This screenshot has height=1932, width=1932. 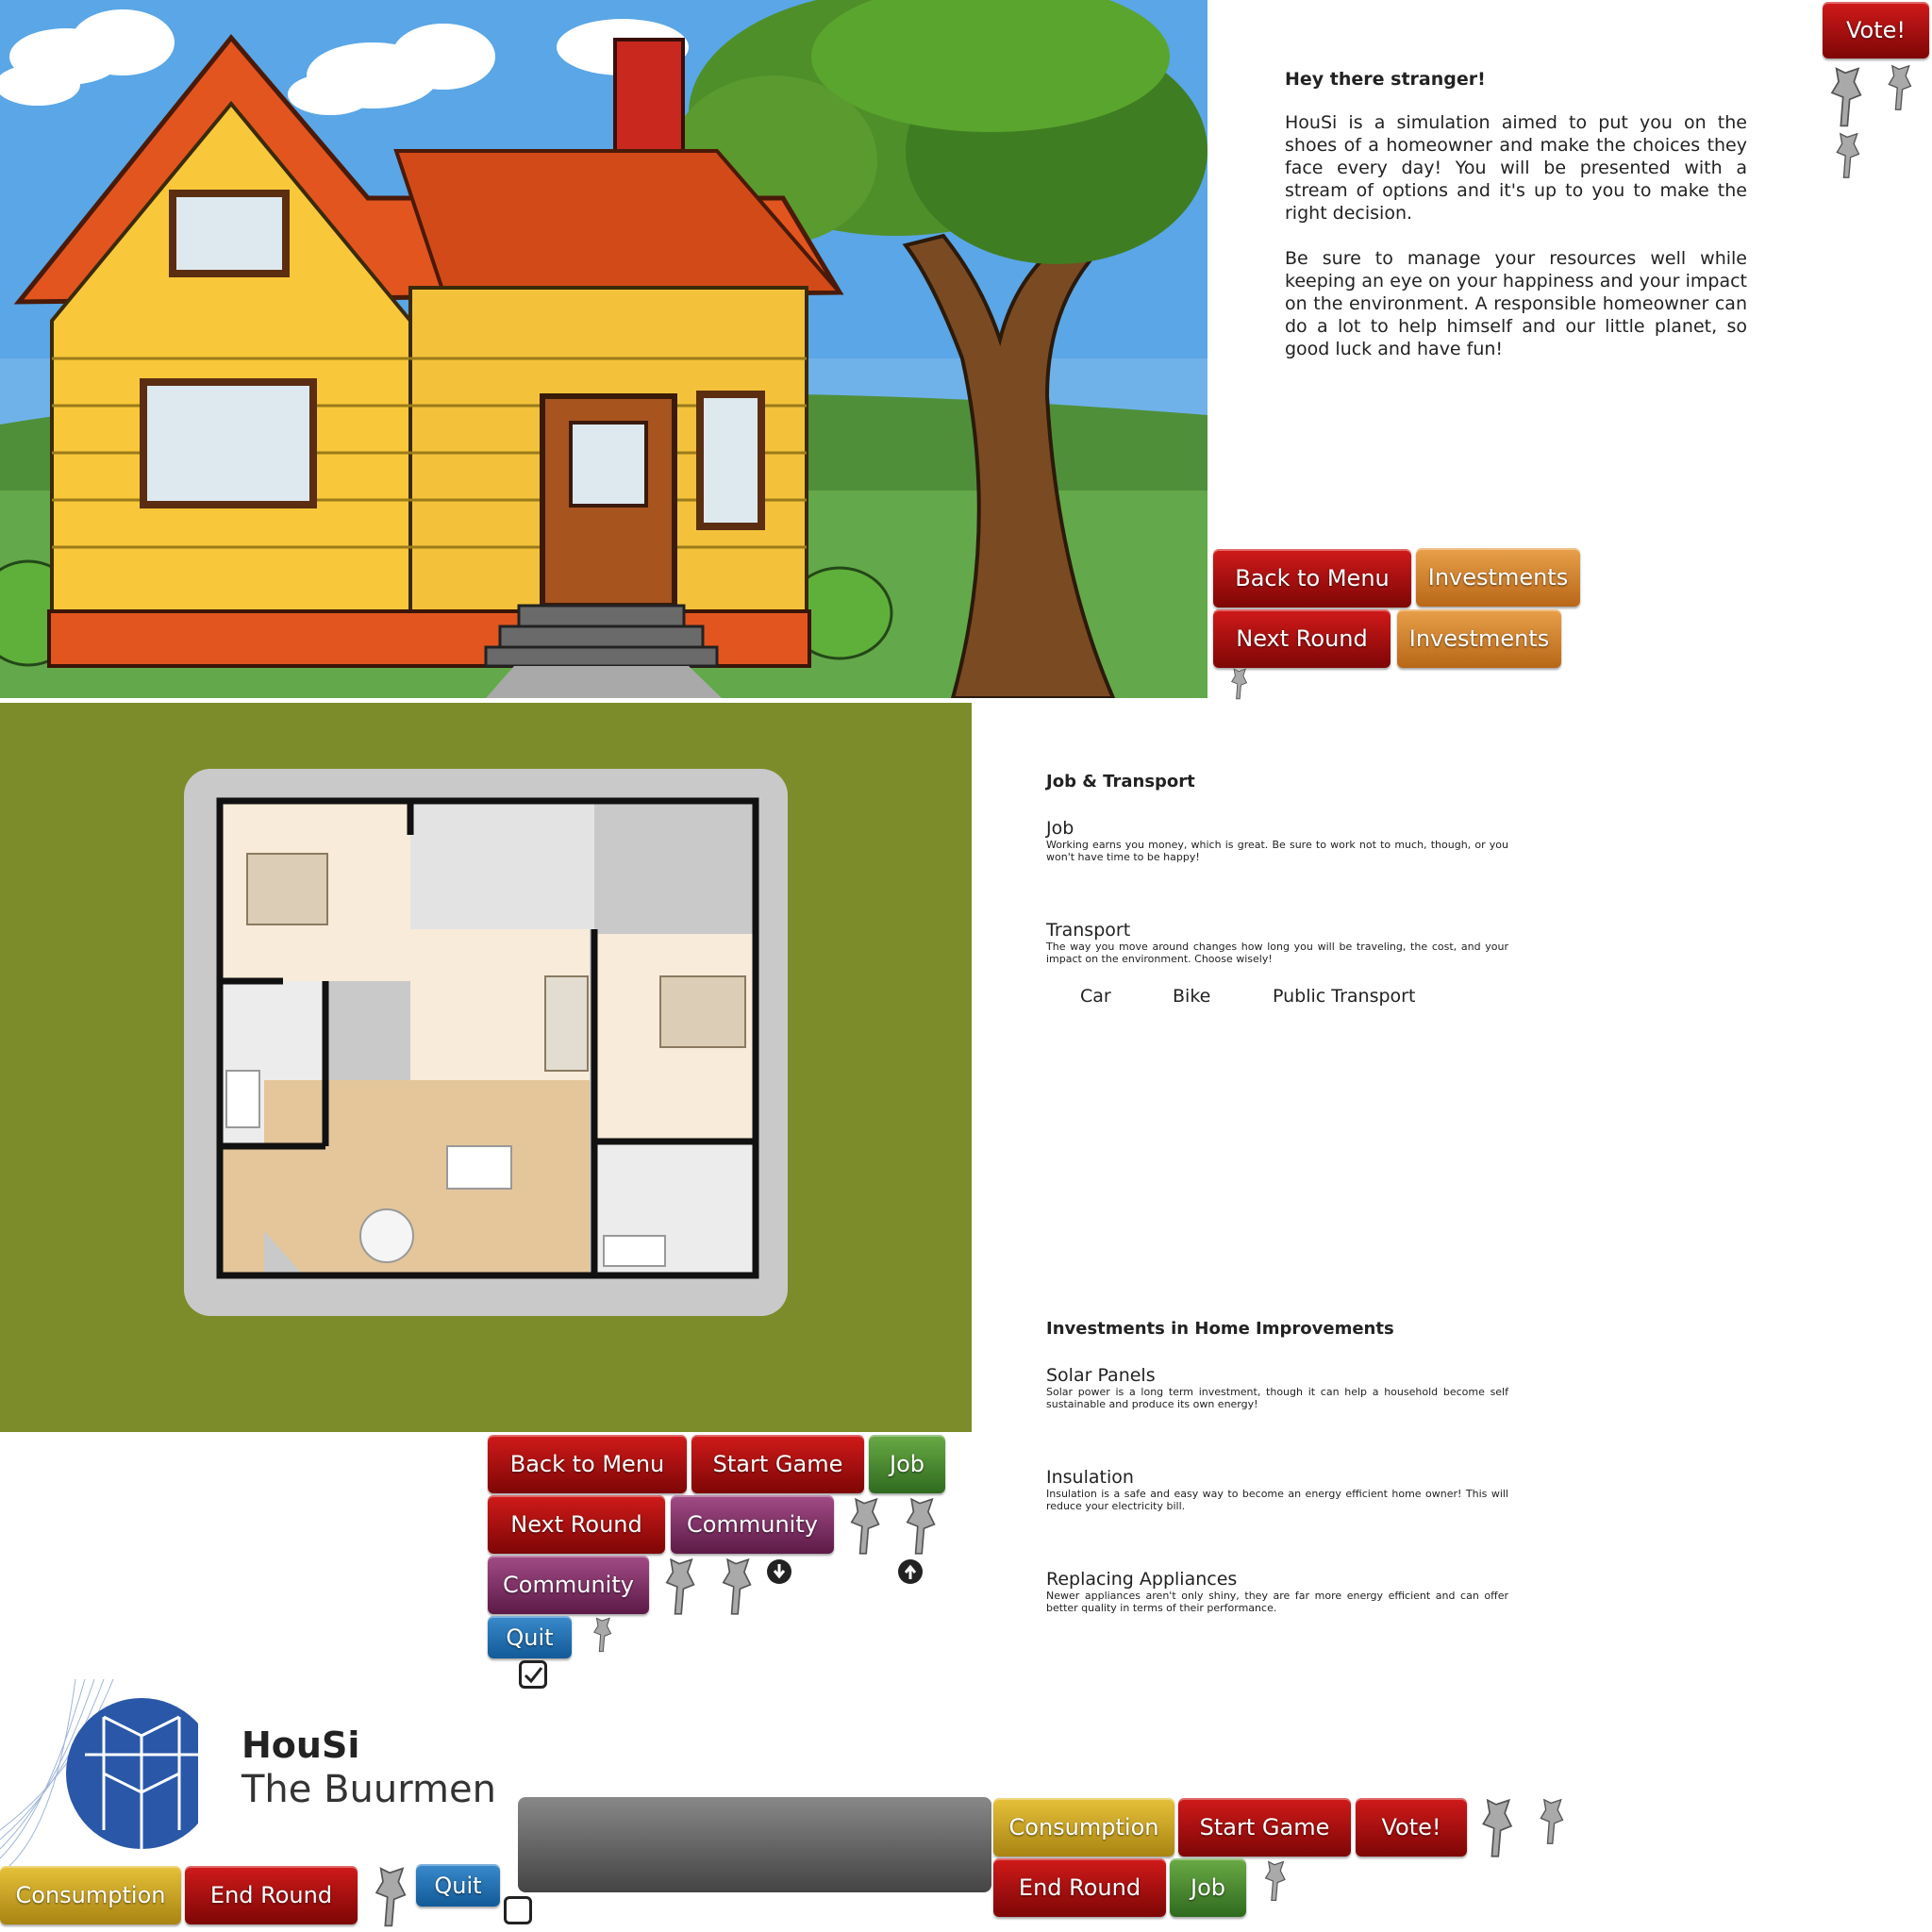 I want to click on checkbox-checked, so click(x=533, y=1674).